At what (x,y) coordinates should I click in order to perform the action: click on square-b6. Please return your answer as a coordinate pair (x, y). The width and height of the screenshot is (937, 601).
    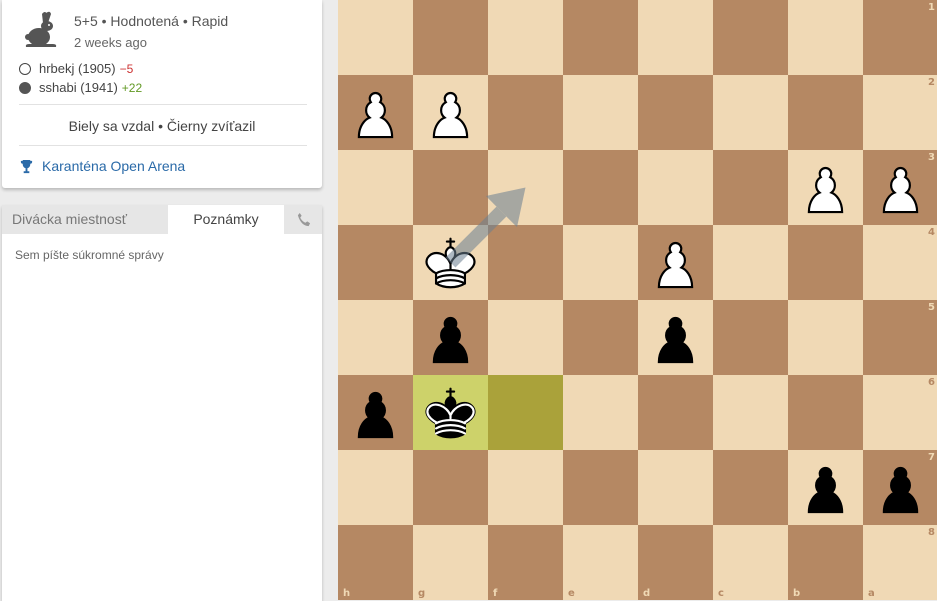
    Looking at the image, I should click on (825, 412).